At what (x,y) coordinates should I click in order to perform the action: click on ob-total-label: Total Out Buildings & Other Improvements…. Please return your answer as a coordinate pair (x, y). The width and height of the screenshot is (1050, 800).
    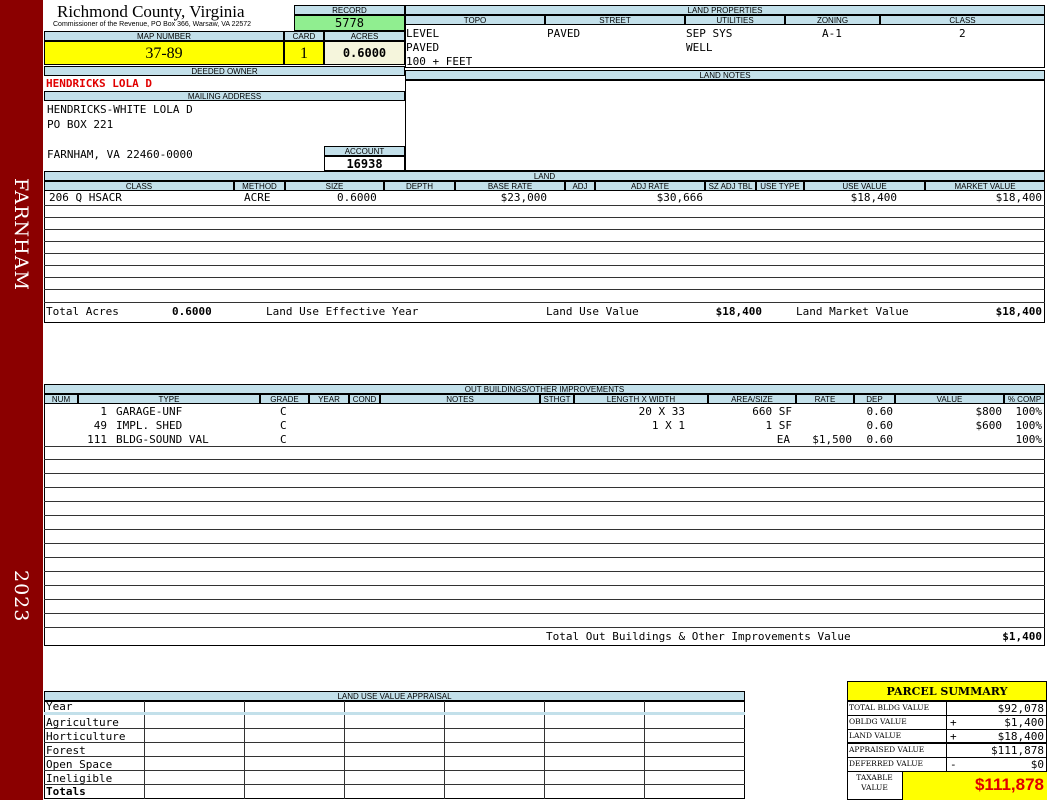
    Looking at the image, I should click on (698, 636).